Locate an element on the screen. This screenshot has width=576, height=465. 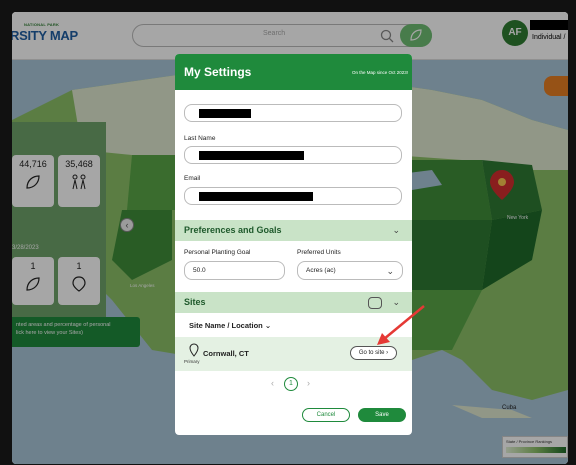
planting-goal-input: 50.0 is located at coordinates (234, 270).